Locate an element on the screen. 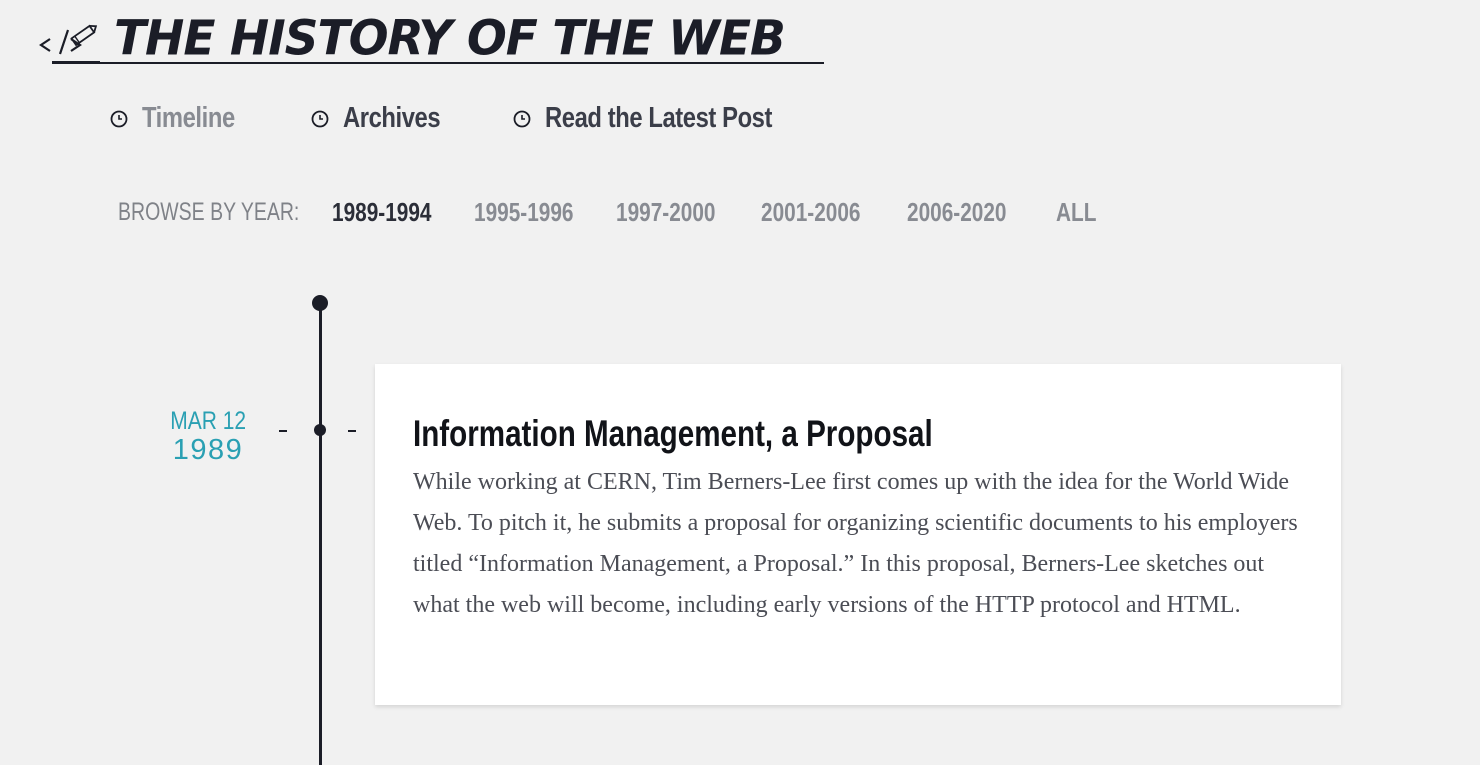 The width and height of the screenshot is (1480, 765). nav-item-latest-post: Read the Latest Post is located at coordinates (663, 118).